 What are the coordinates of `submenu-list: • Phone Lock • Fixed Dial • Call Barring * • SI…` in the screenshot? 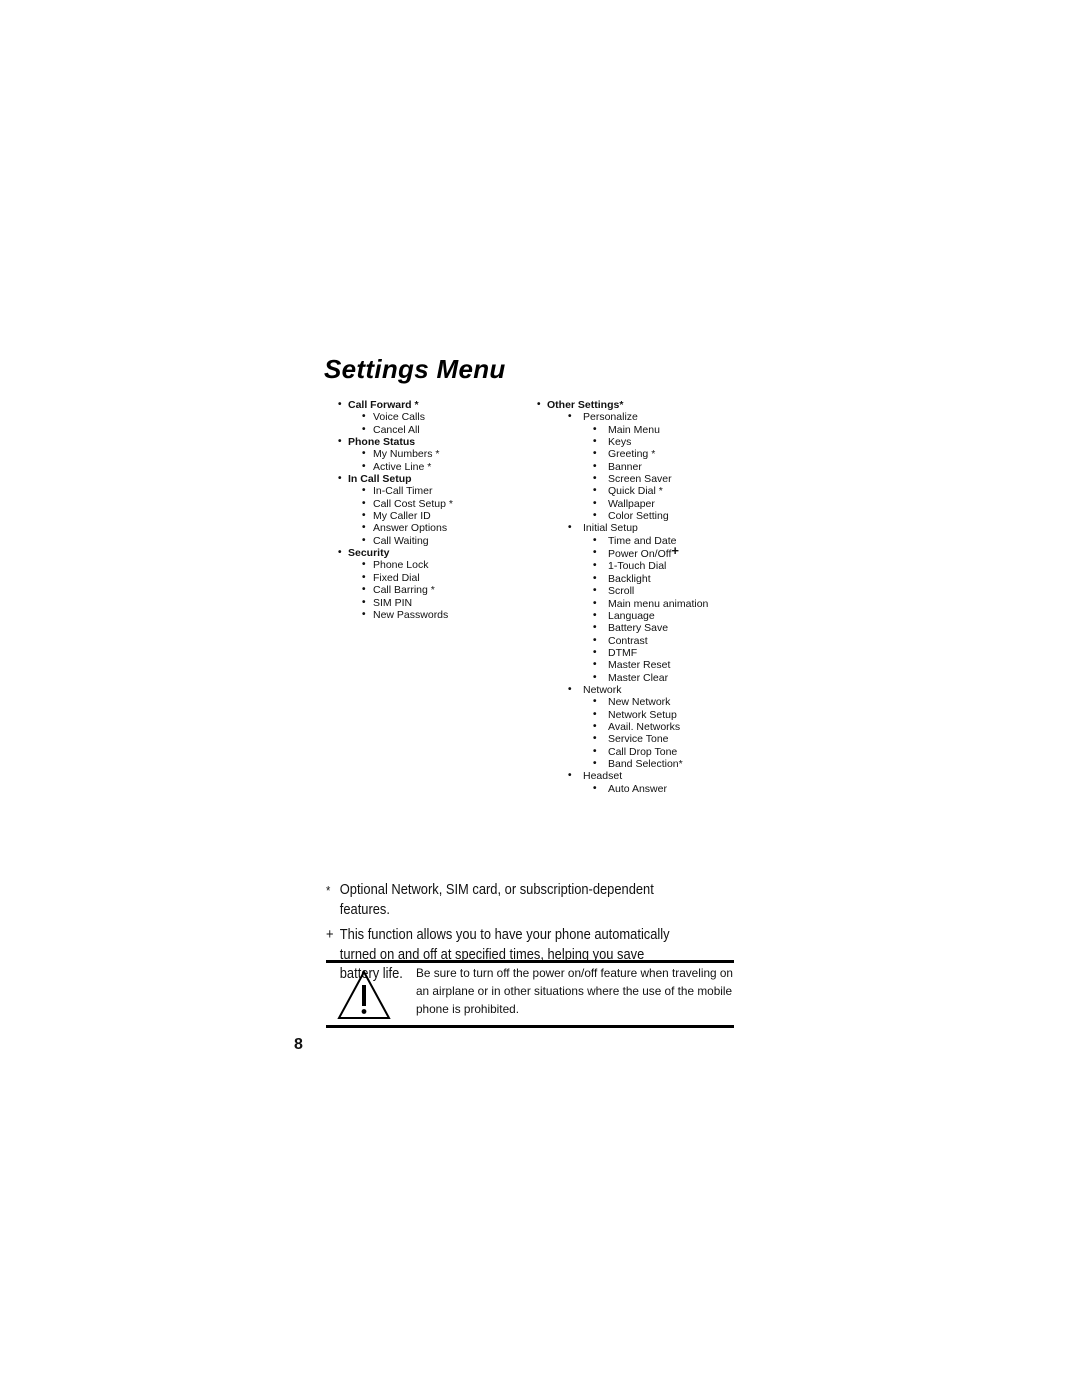 It's located at (433, 590).